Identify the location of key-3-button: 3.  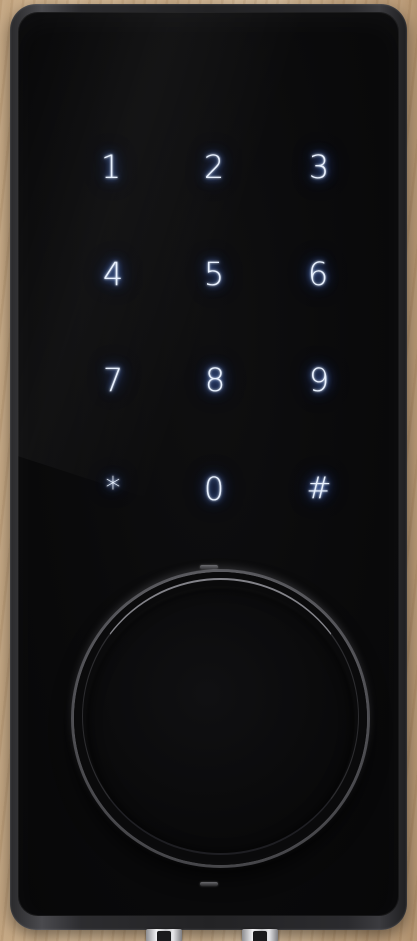
(319, 167).